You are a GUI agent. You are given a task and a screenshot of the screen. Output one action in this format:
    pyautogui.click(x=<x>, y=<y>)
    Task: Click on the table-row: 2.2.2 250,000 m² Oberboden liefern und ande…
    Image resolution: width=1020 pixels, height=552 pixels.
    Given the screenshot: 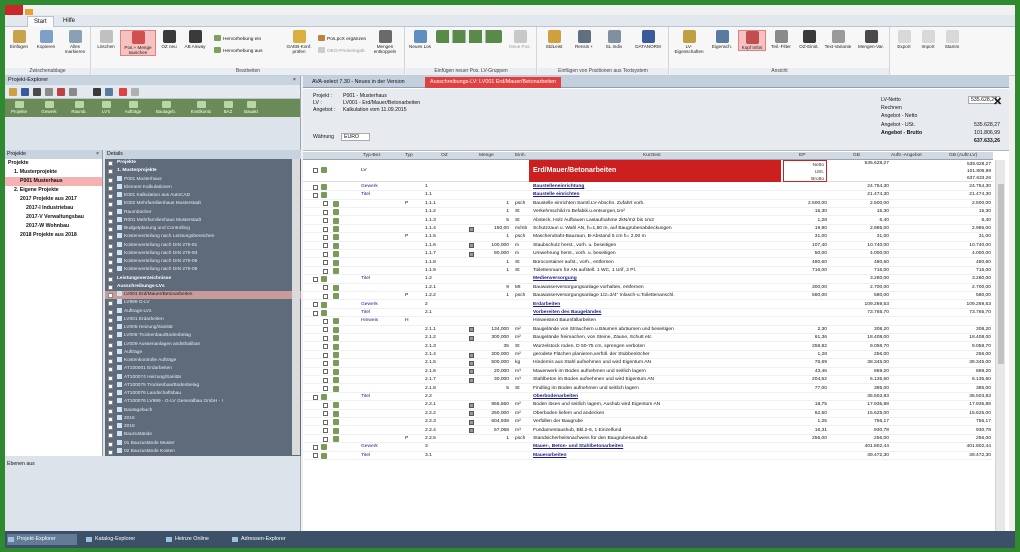 What is the action you would take?
    pyautogui.click(x=648, y=414)
    